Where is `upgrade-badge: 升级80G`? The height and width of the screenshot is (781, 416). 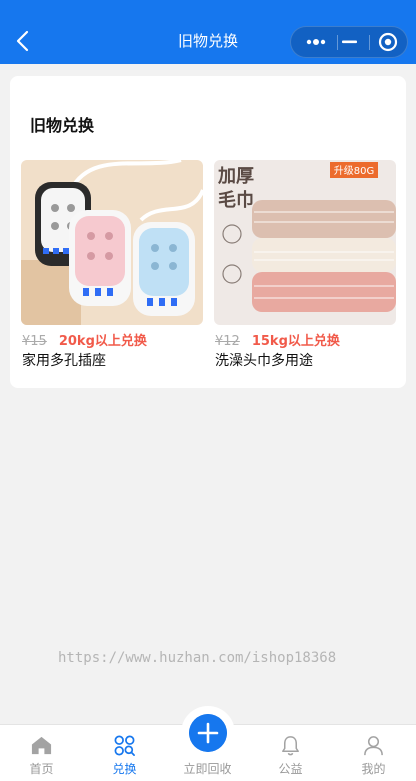 upgrade-badge: 升级80G is located at coordinates (354, 171).